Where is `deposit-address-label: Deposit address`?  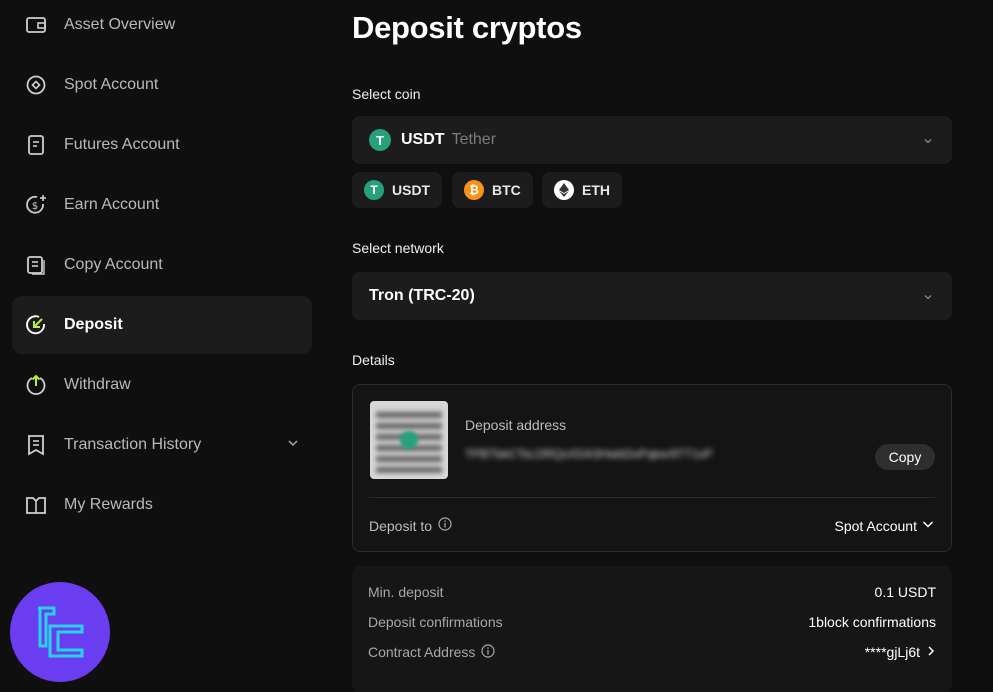 deposit-address-label: Deposit address is located at coordinates (516, 425).